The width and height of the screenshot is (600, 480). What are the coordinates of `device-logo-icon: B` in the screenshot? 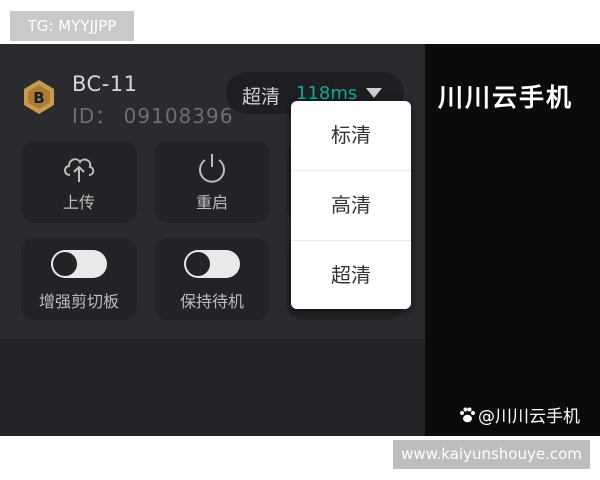 It's located at (39, 97).